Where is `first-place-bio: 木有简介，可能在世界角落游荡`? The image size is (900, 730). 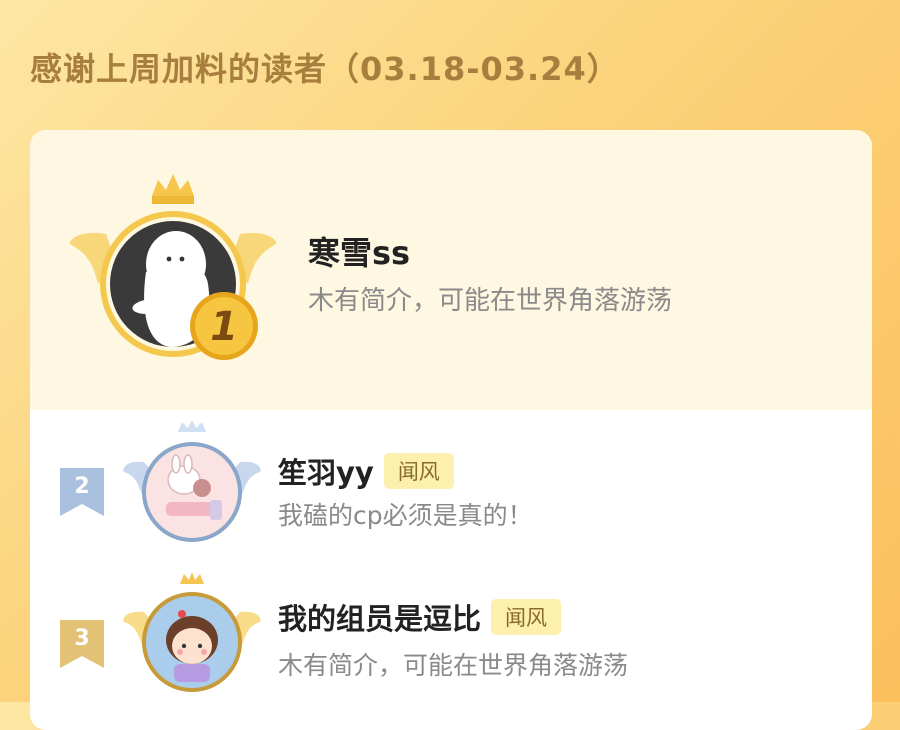 first-place-bio: 木有简介，可能在世界角落游荡 is located at coordinates (490, 301).